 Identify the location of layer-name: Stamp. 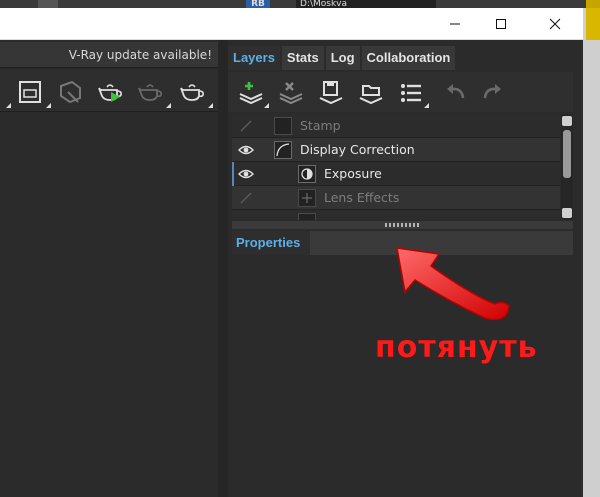
(320, 125).